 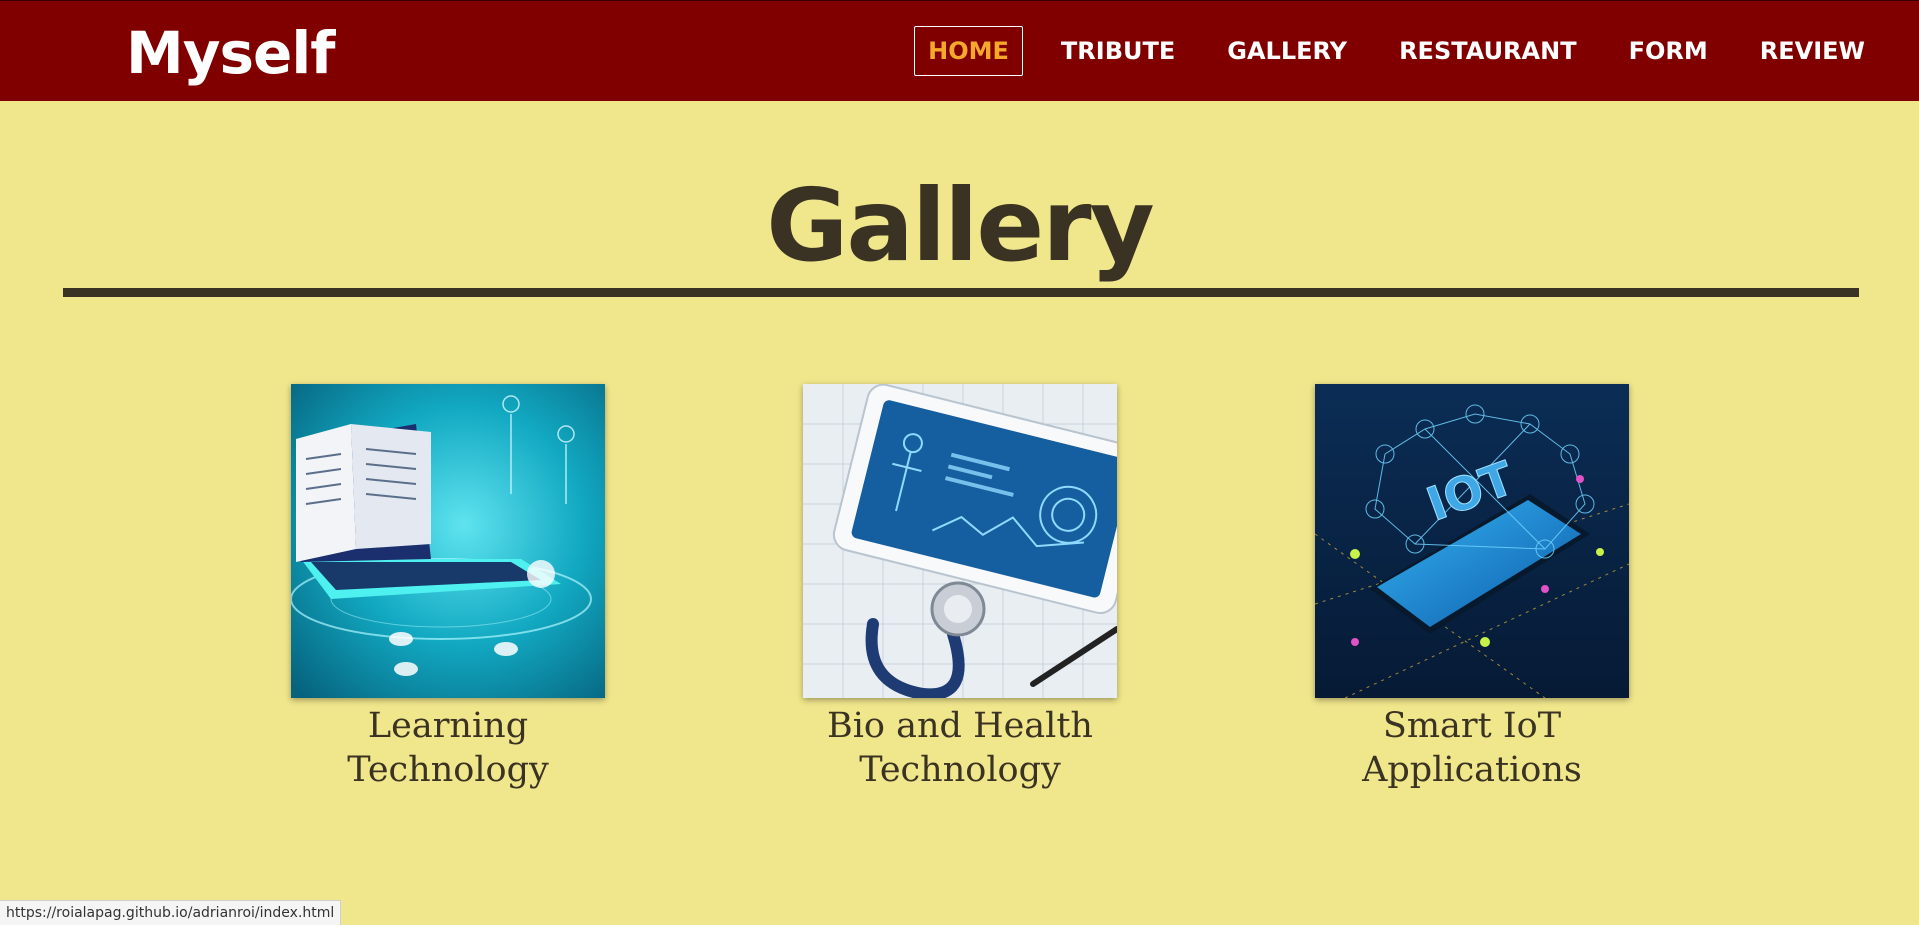 I want to click on page-title: Gallery, so click(x=960, y=225).